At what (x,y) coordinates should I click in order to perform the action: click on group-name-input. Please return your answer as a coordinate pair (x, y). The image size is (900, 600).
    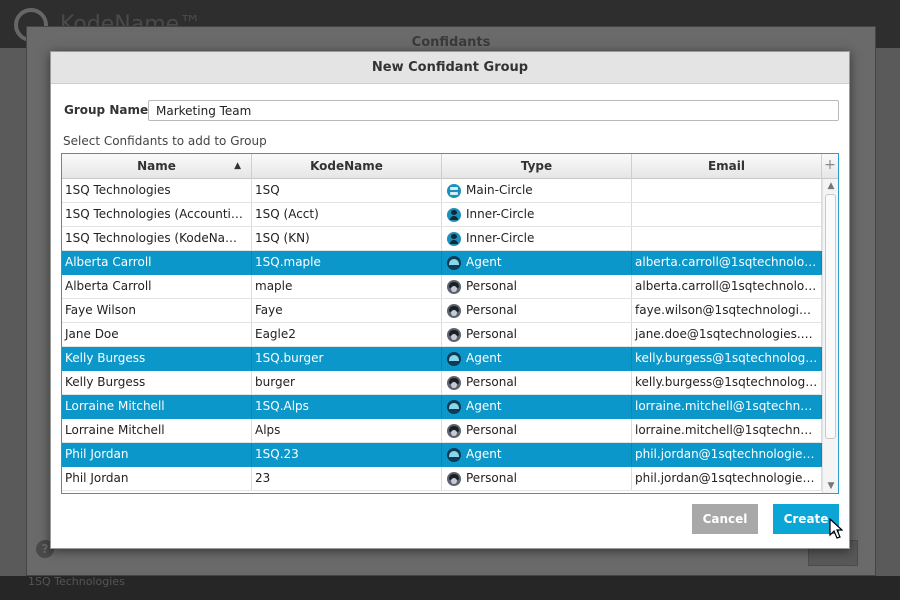
    Looking at the image, I should click on (493, 110).